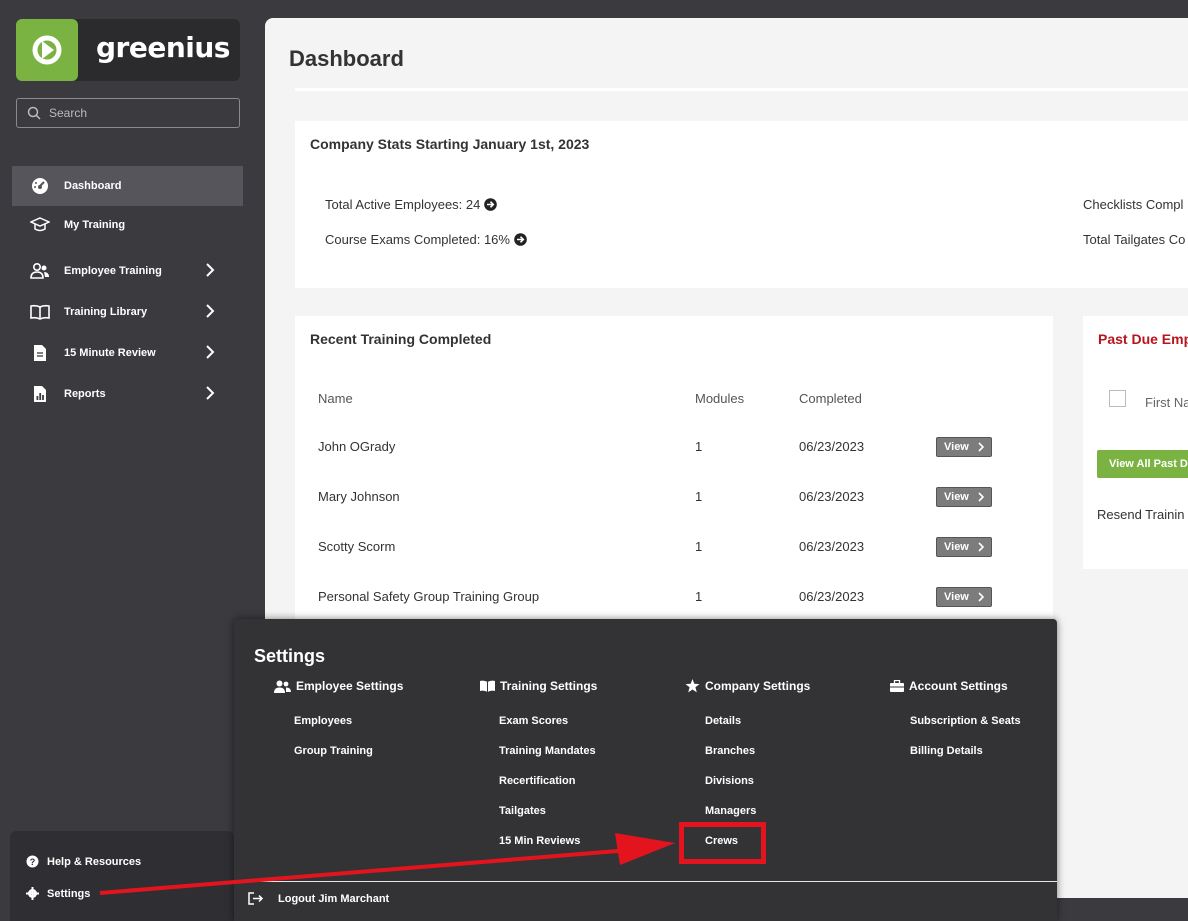 This screenshot has height=921, width=1188. Describe the element at coordinates (1140, 514) in the screenshot. I see `resend-training-link: Resend Trainin` at that location.